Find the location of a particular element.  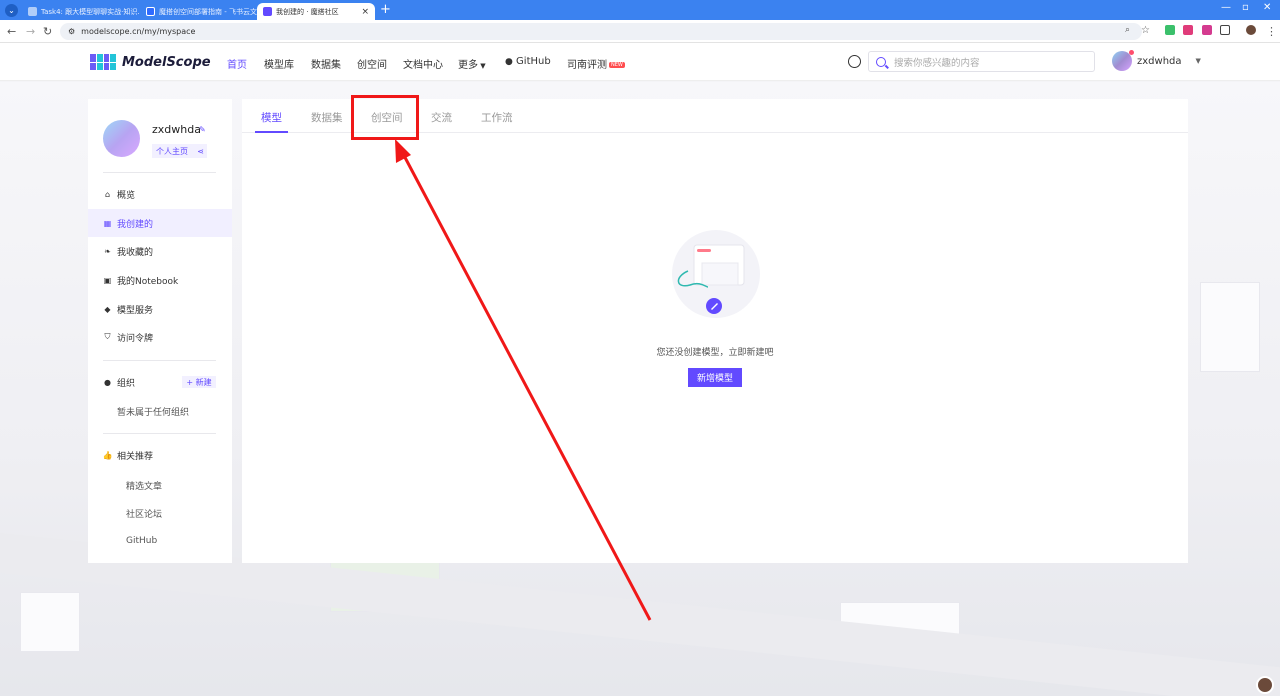

site-info-icon: ⚙ is located at coordinates (71, 31).